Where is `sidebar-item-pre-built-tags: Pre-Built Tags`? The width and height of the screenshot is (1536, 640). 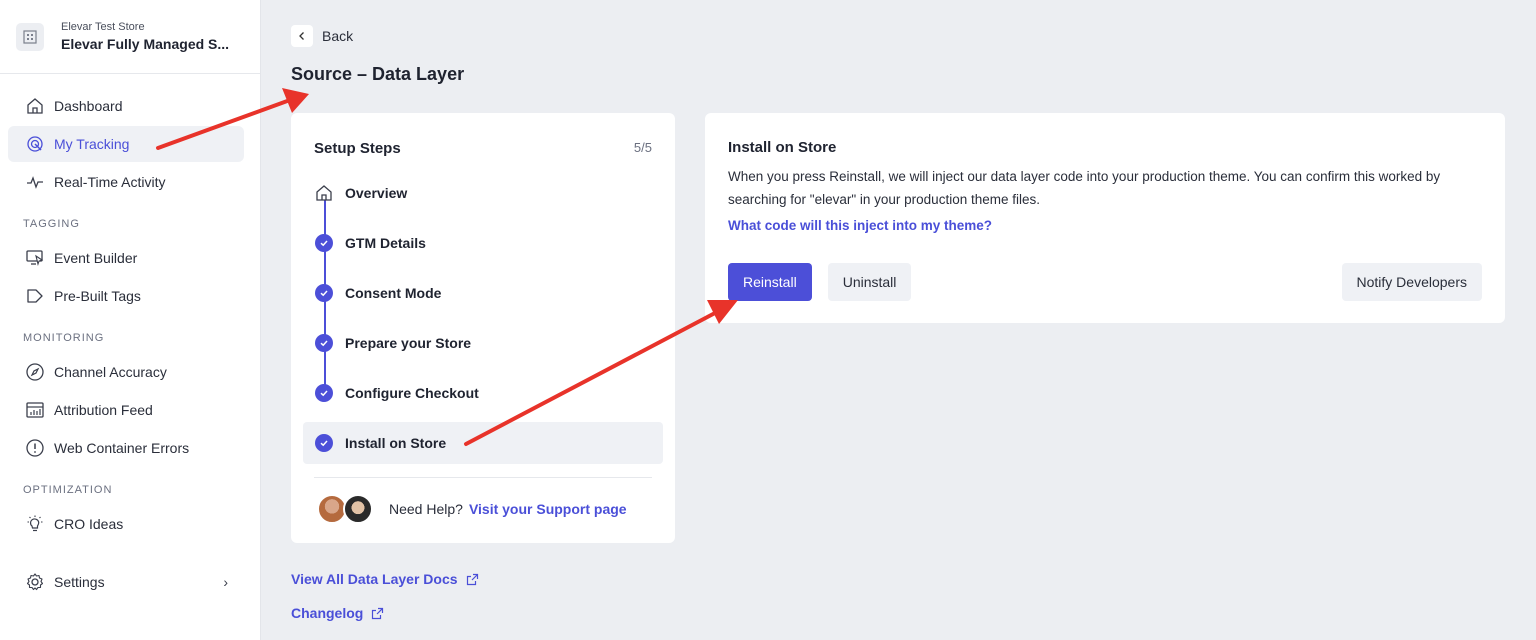 sidebar-item-pre-built-tags: Pre-Built Tags is located at coordinates (126, 296).